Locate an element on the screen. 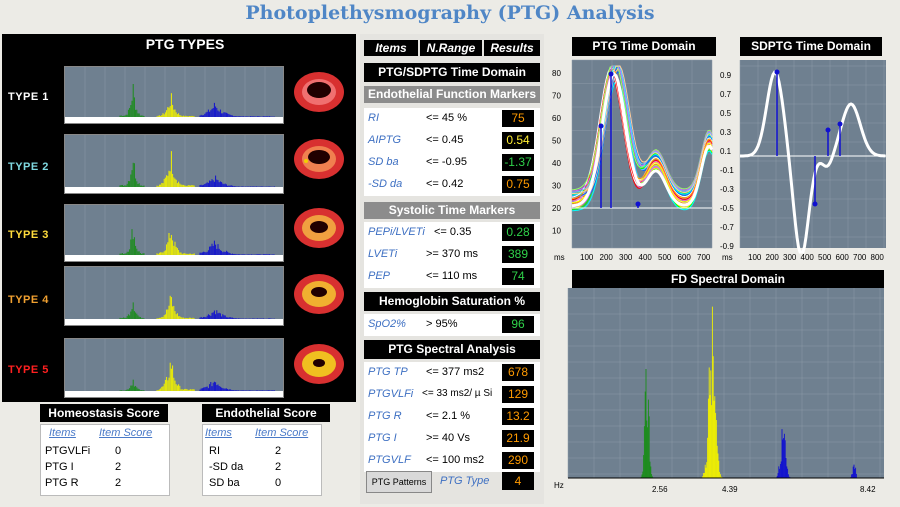 This screenshot has width=900, height=507. marker-range: <= 45 % is located at coordinates (446, 118).